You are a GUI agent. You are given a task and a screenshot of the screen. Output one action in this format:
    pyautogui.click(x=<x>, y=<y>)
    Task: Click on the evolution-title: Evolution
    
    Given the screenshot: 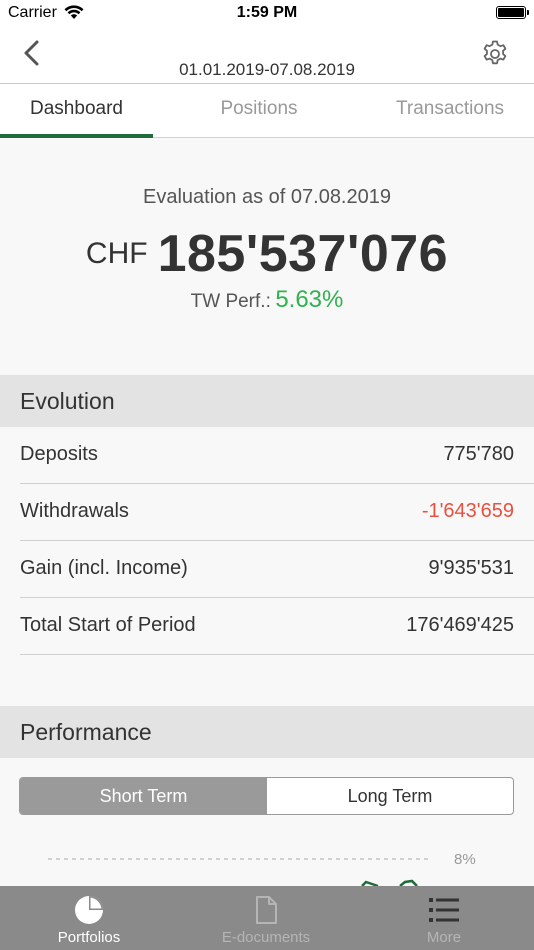 What is the action you would take?
    pyautogui.click(x=67, y=401)
    